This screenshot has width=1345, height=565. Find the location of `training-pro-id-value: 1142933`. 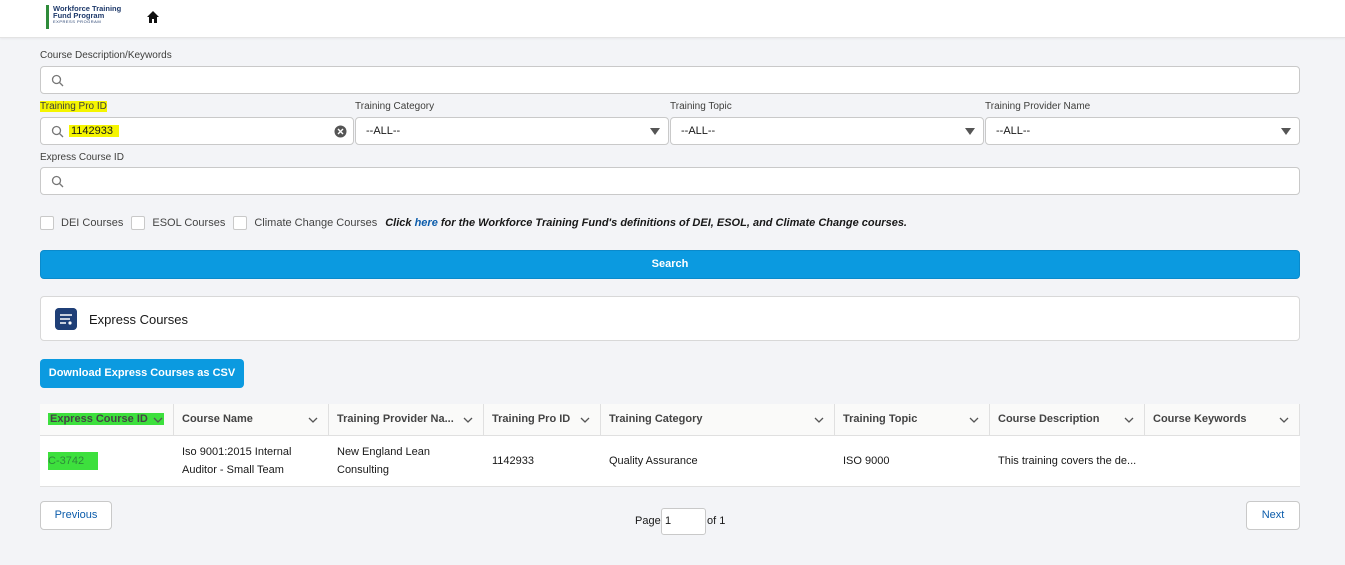

training-pro-id-value: 1142933 is located at coordinates (94, 131).